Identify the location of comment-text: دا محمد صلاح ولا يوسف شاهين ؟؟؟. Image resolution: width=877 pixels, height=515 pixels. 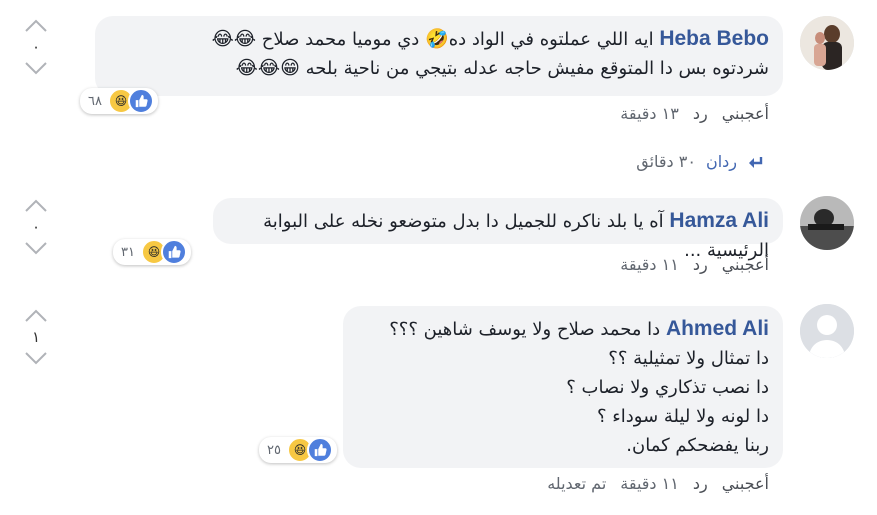
(525, 329).